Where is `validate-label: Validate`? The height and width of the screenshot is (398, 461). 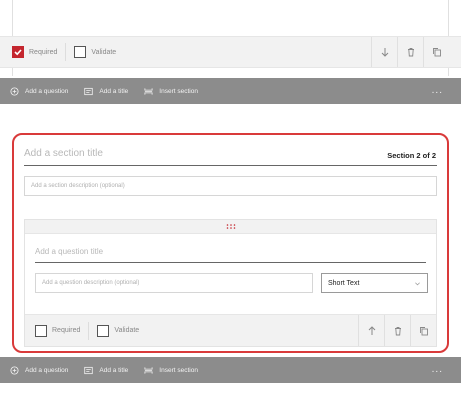 validate-label: Validate is located at coordinates (104, 52).